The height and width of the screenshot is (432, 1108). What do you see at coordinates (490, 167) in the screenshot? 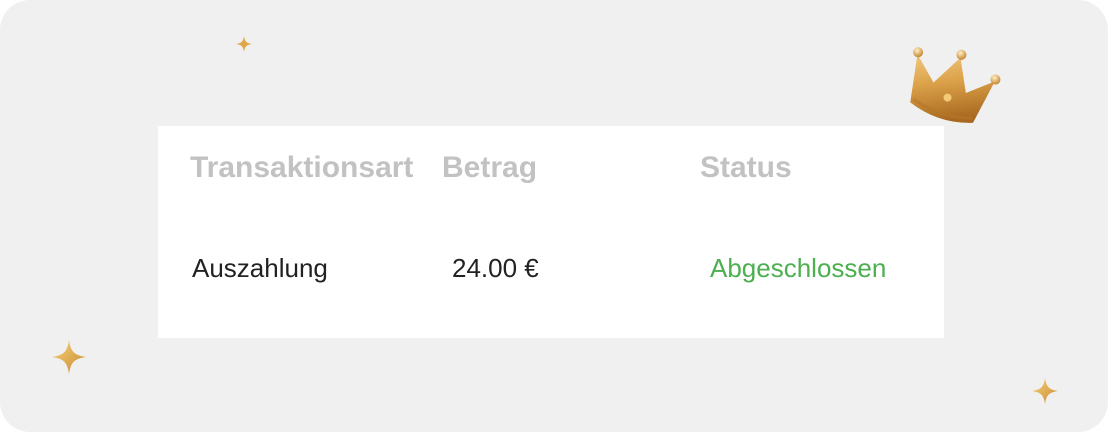
I see `header-amount: Betrag` at bounding box center [490, 167].